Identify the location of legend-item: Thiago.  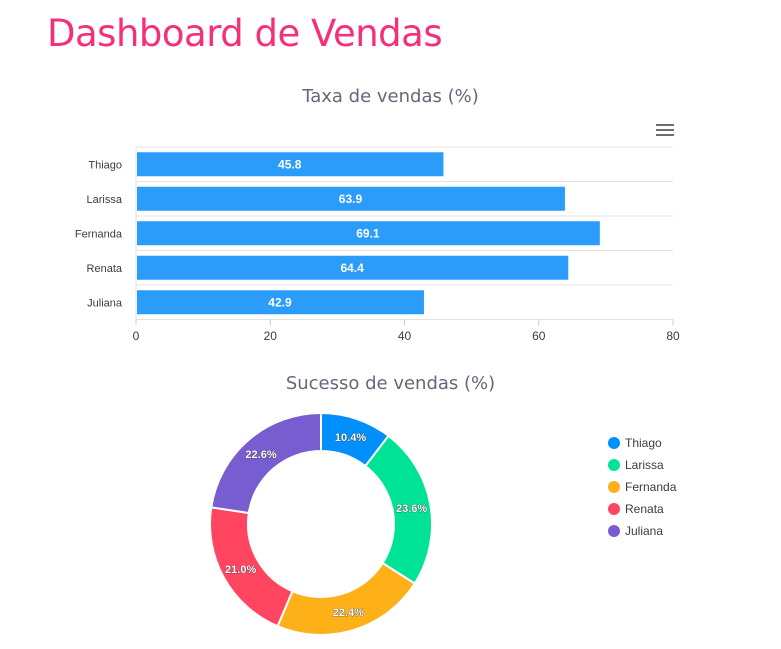
(642, 443).